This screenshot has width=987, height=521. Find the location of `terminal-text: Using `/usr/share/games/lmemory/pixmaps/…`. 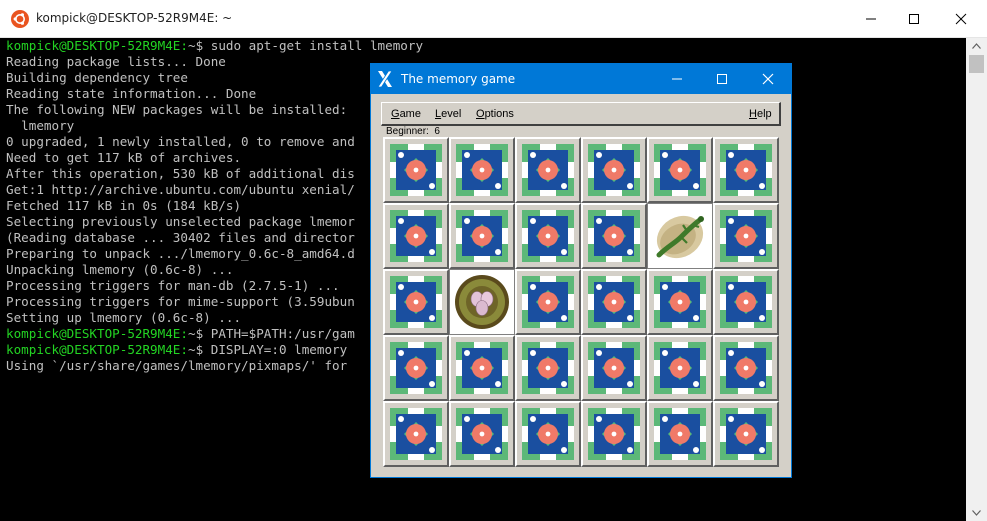

terminal-text: Using `/usr/share/games/lmemory/pixmaps/… is located at coordinates (177, 365).